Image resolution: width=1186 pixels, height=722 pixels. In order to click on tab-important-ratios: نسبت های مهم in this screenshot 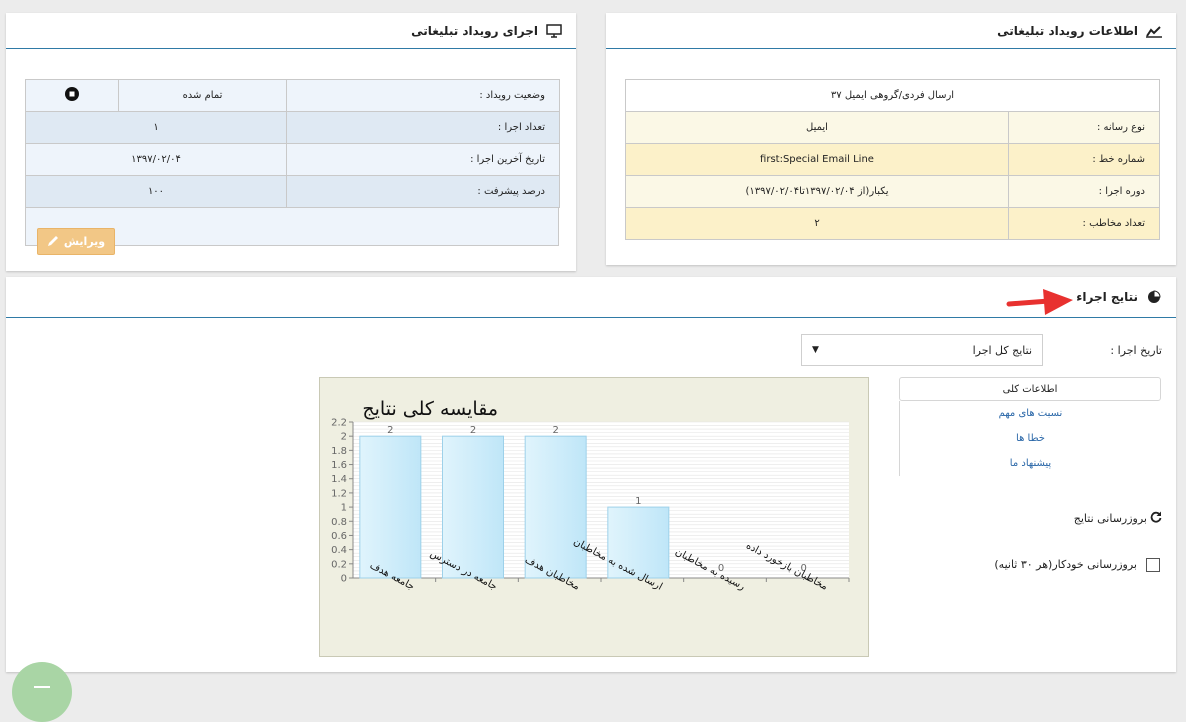, I will do `click(1030, 413)`.